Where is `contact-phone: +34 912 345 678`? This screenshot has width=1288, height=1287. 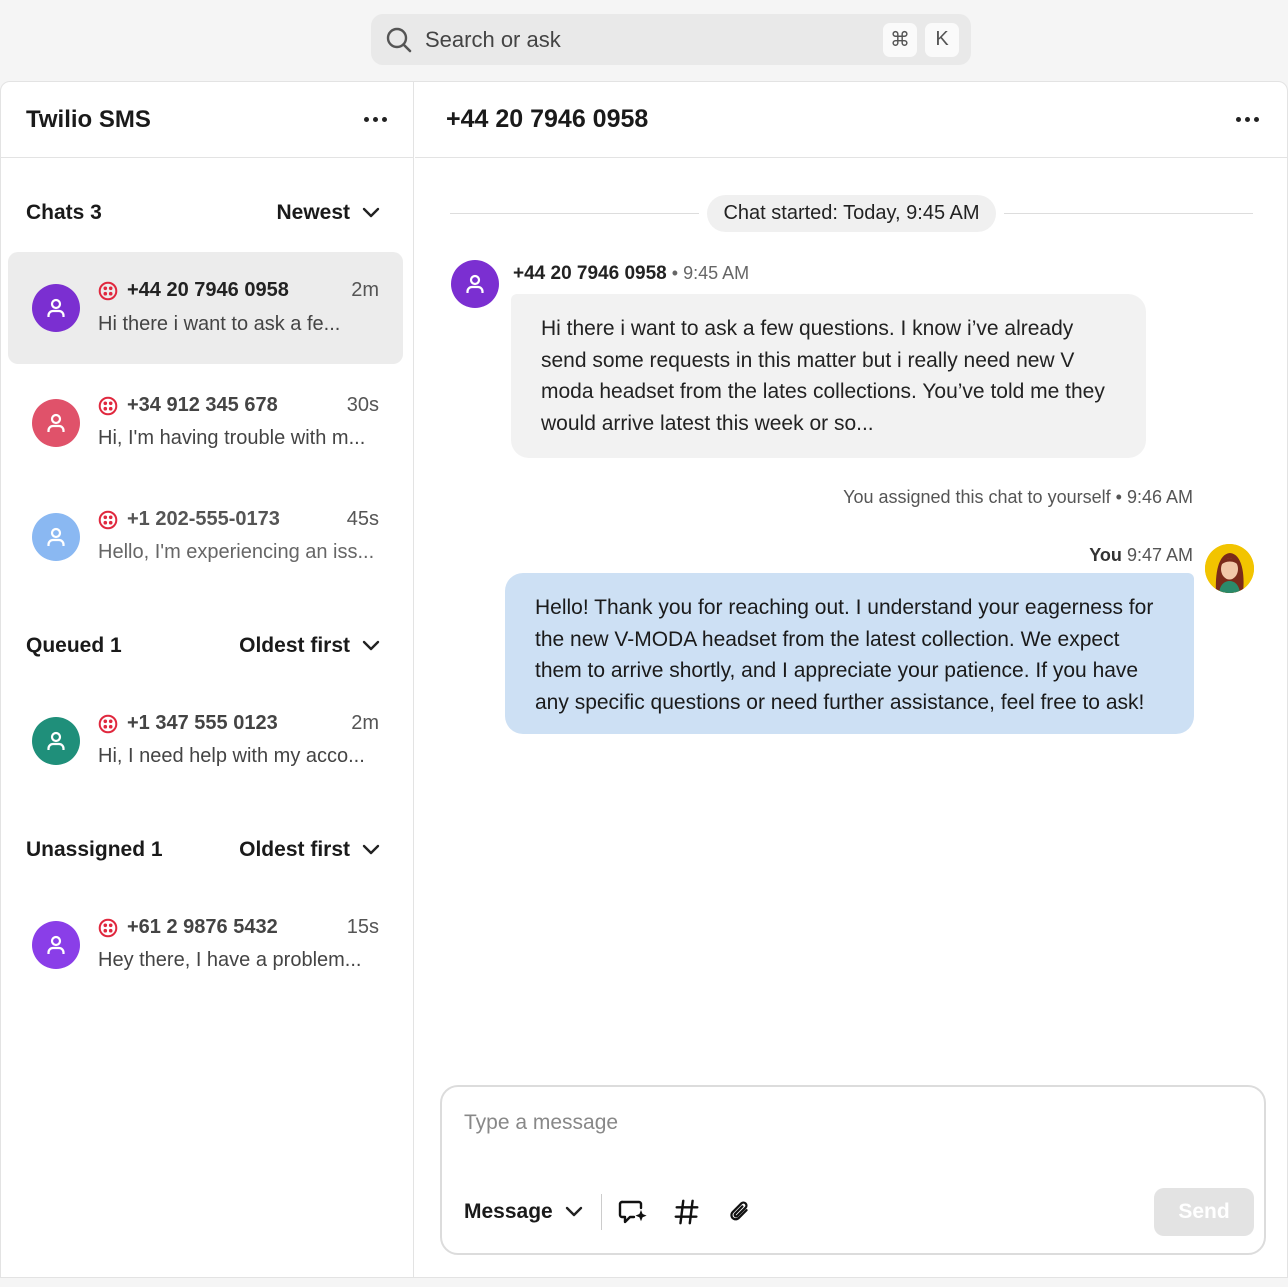 contact-phone: +34 912 345 678 is located at coordinates (202, 405).